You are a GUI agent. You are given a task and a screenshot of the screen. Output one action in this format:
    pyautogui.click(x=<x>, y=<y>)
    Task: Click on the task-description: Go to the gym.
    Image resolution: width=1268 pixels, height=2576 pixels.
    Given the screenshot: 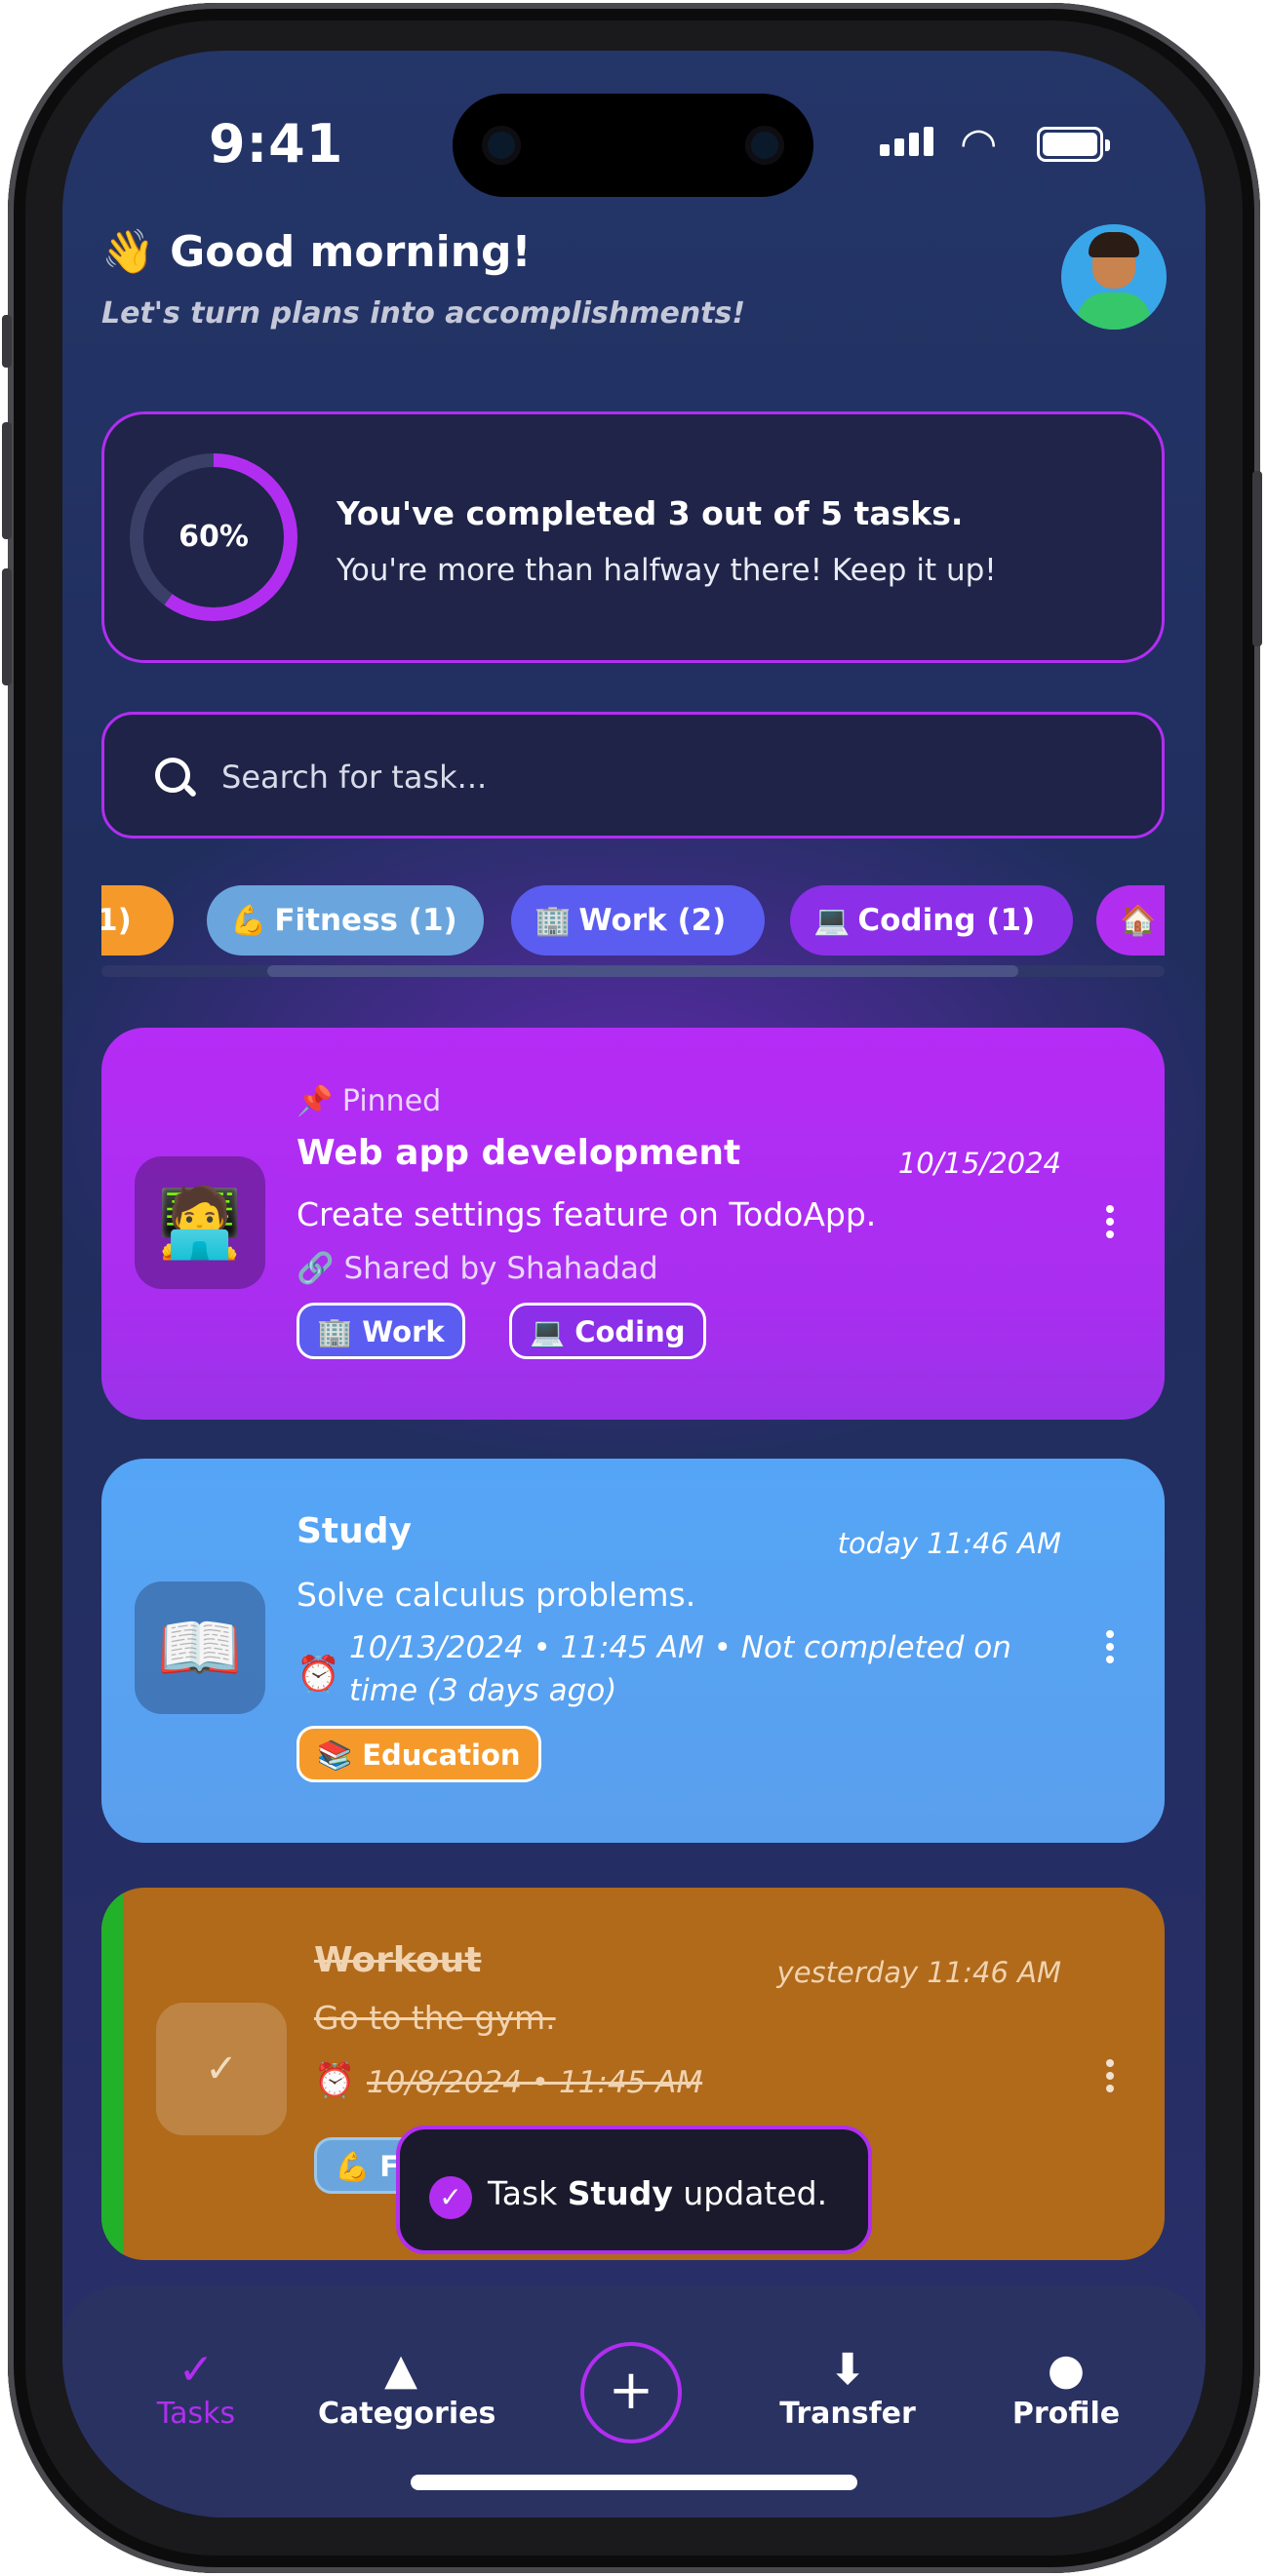 What is the action you would take?
    pyautogui.click(x=435, y=2018)
    